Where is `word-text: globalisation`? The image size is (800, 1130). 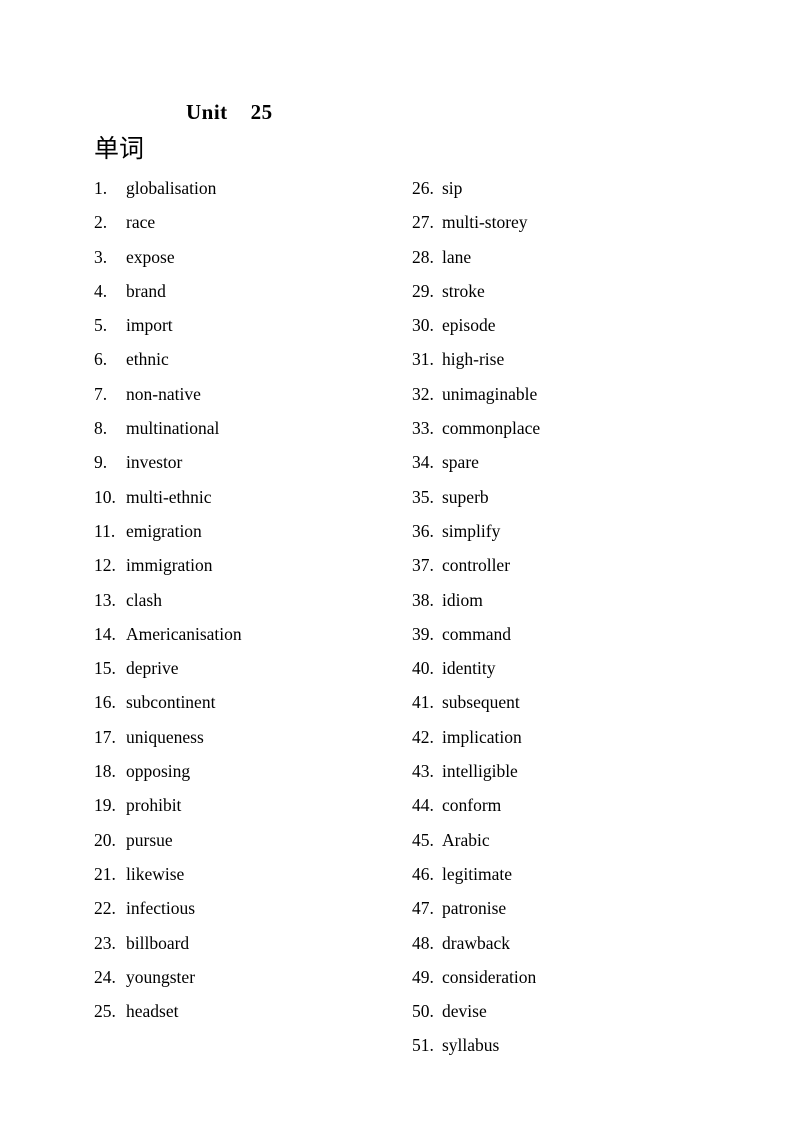 word-text: globalisation is located at coordinates (171, 188).